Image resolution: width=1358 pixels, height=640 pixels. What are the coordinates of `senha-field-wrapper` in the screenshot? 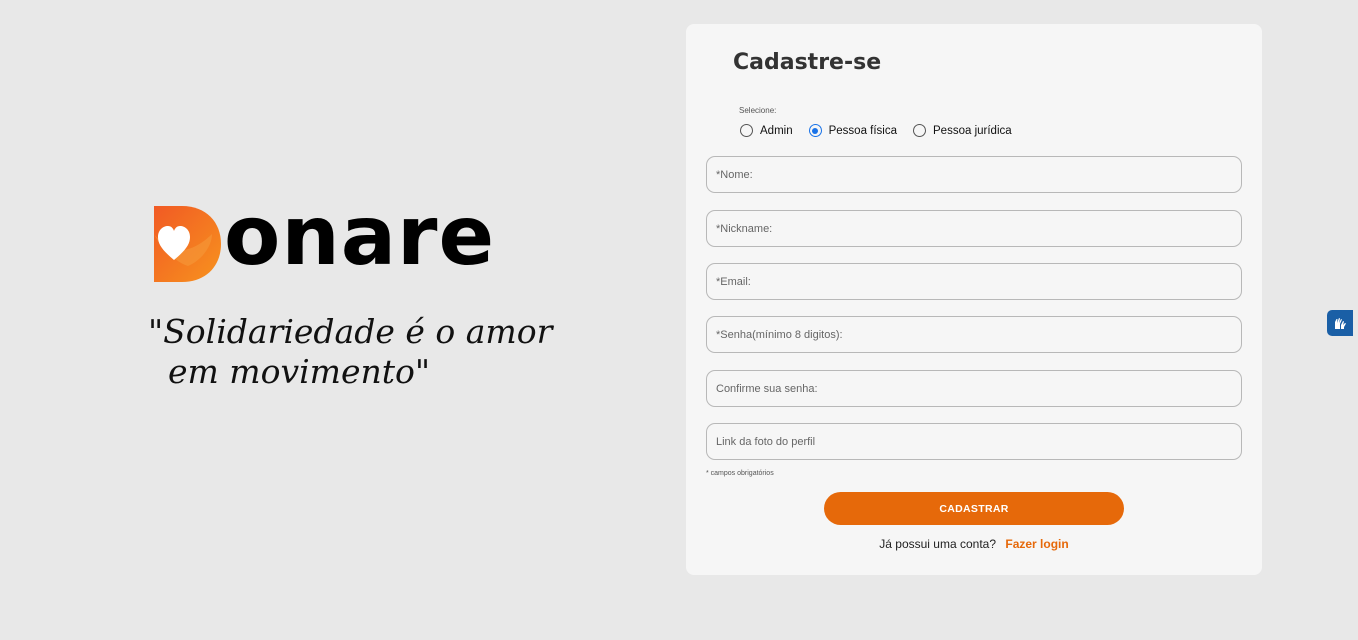 It's located at (974, 334).